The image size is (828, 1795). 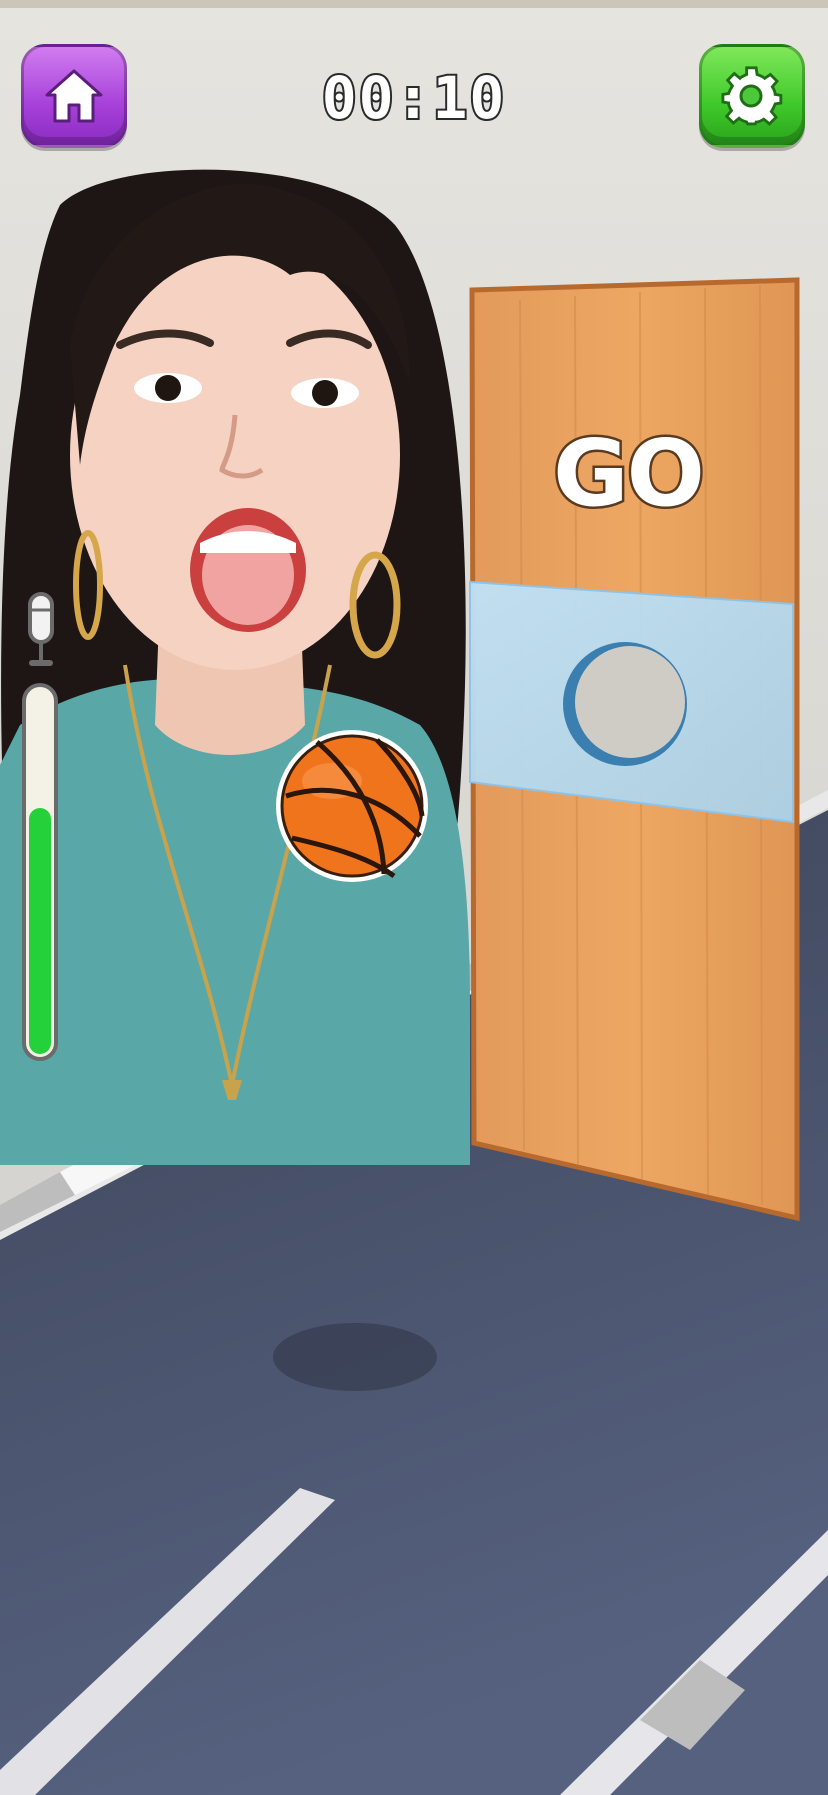 I want to click on gear-icon, so click(x=752, y=96).